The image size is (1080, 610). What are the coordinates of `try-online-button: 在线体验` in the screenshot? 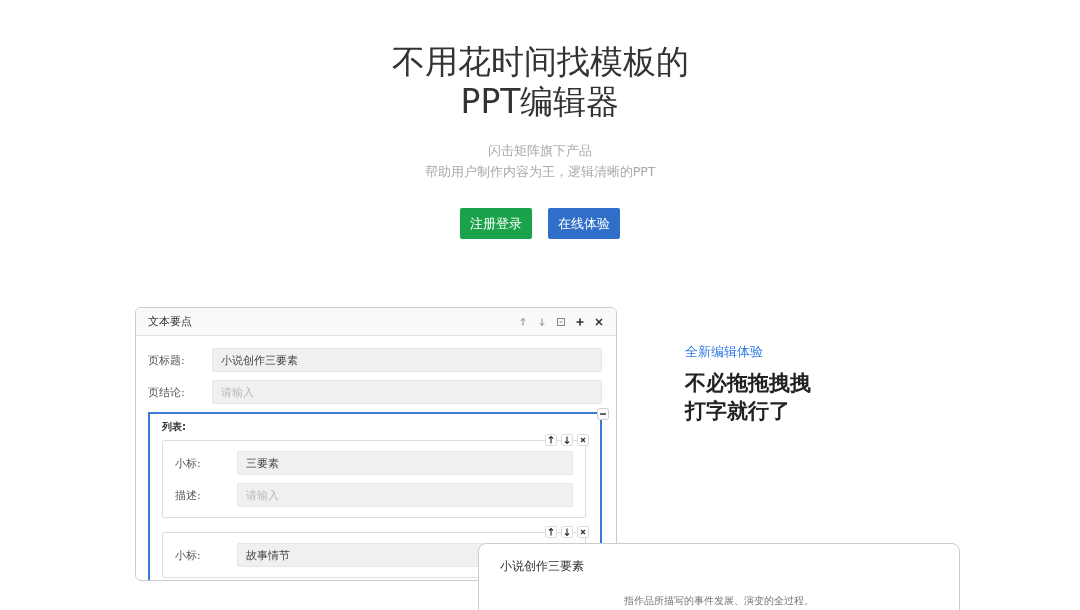 It's located at (584, 223).